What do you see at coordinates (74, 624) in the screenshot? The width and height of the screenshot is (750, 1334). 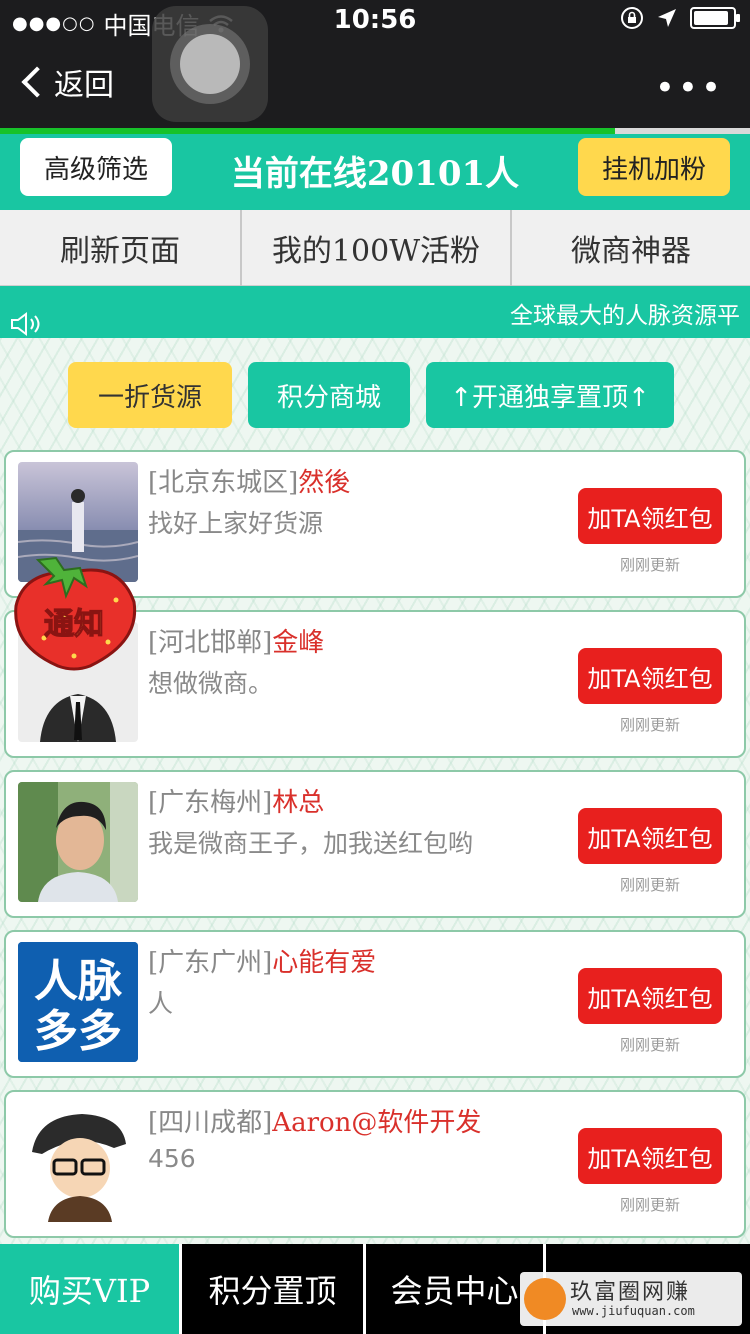 I see `strawberry-label: 通知` at bounding box center [74, 624].